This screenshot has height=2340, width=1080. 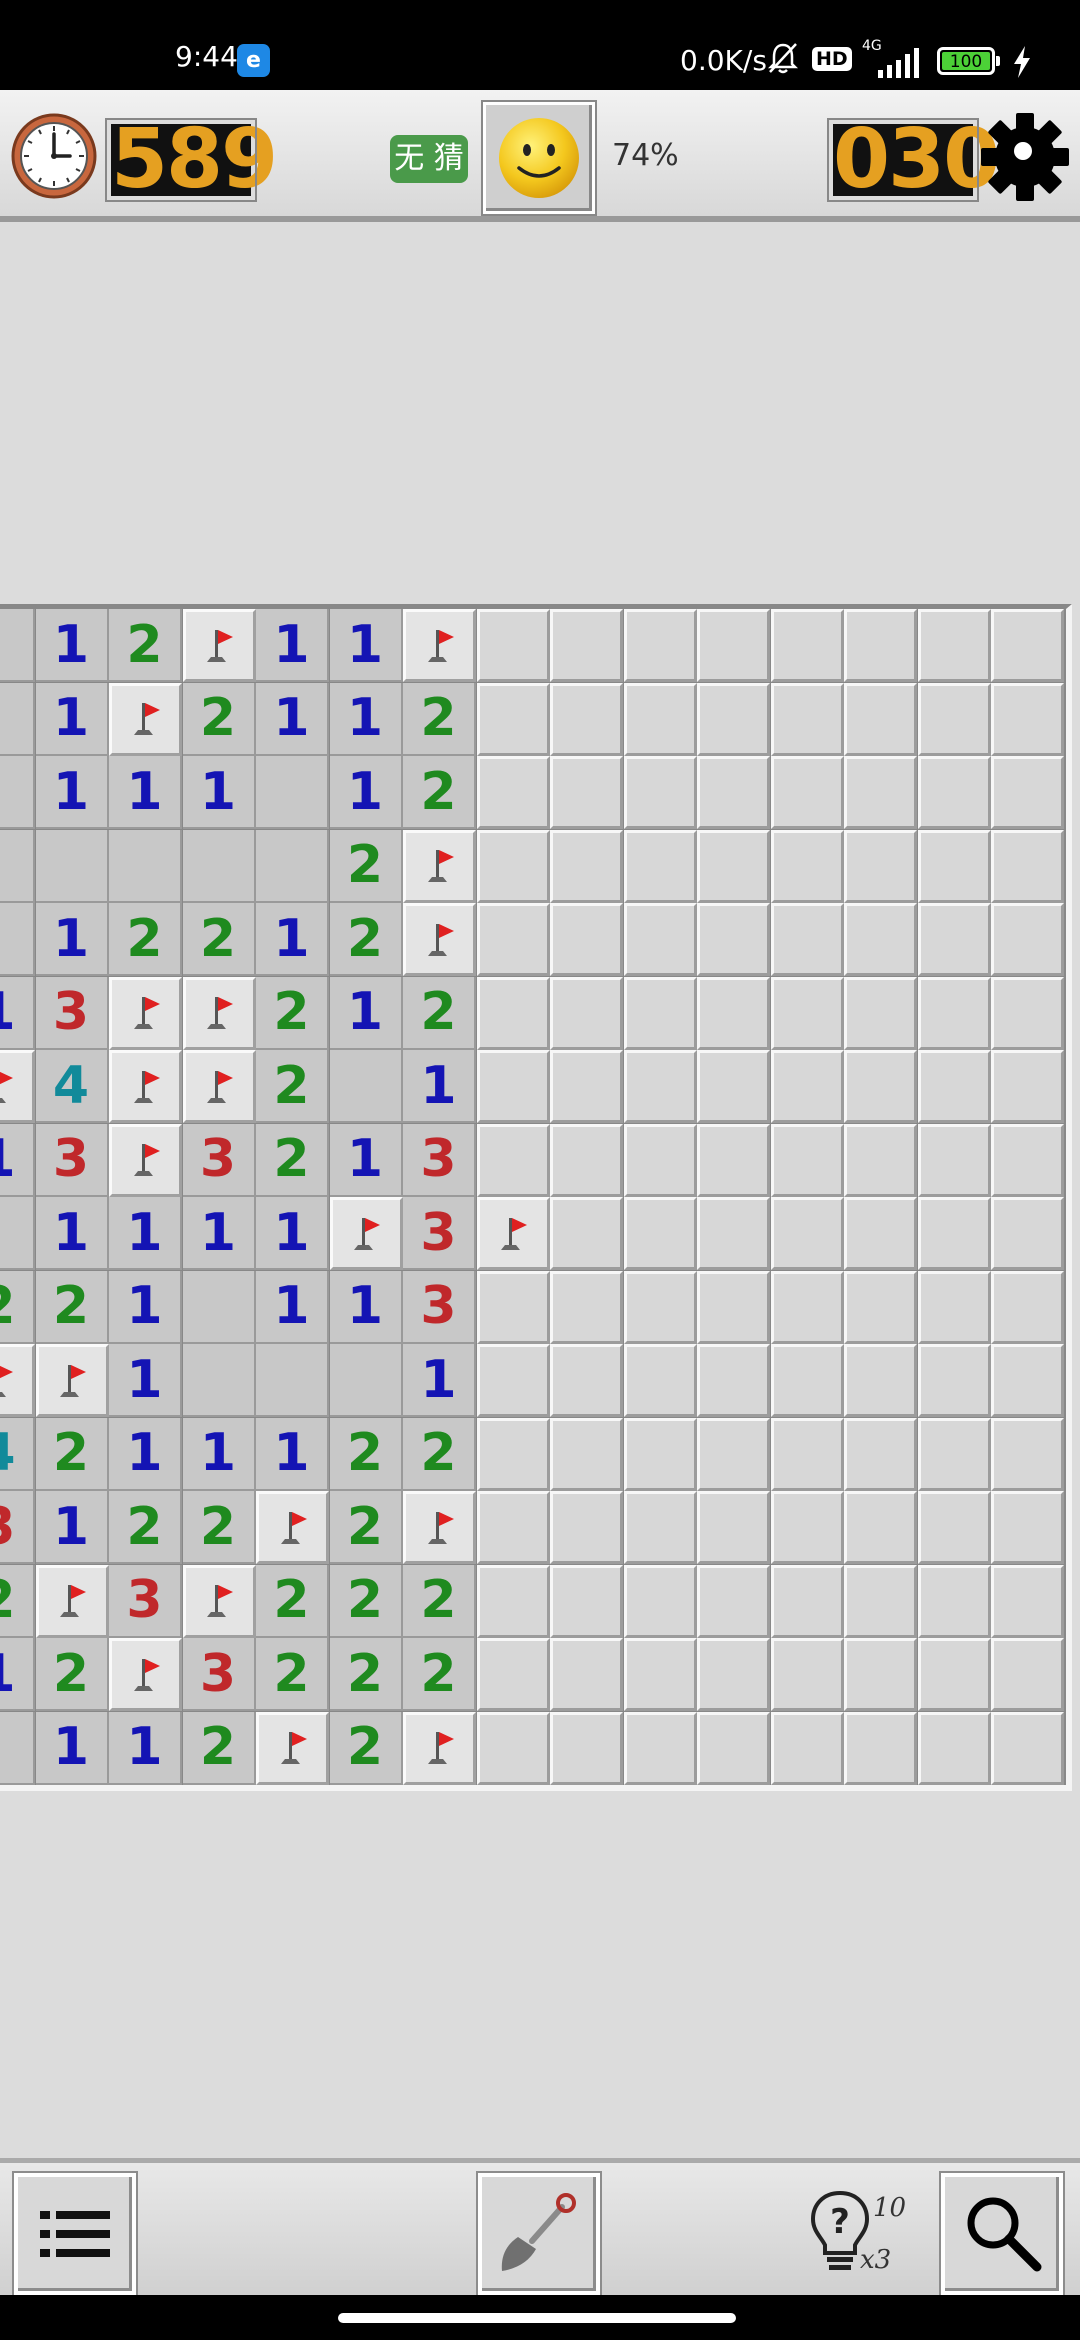 What do you see at coordinates (1002, 2234) in the screenshot?
I see `zoom-button` at bounding box center [1002, 2234].